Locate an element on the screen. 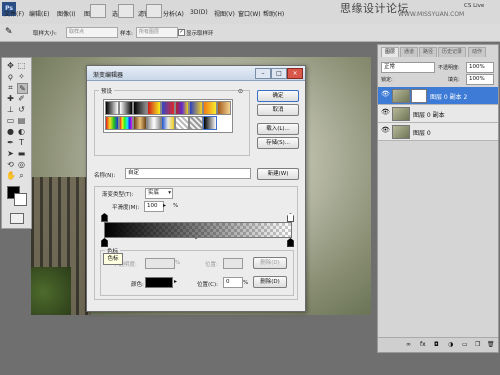 Image resolution: width=500 pixels, height=375 pixels. trash-icon: 🗑 is located at coordinates (491, 344).